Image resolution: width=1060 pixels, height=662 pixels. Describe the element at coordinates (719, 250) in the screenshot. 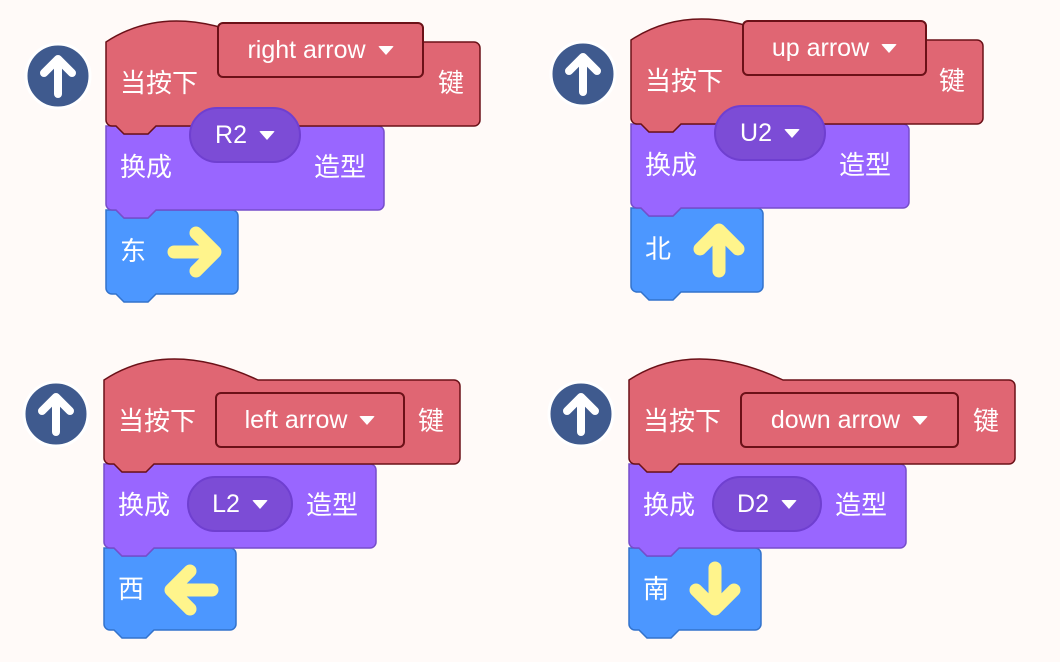

I see `up-arrow-icon` at that location.